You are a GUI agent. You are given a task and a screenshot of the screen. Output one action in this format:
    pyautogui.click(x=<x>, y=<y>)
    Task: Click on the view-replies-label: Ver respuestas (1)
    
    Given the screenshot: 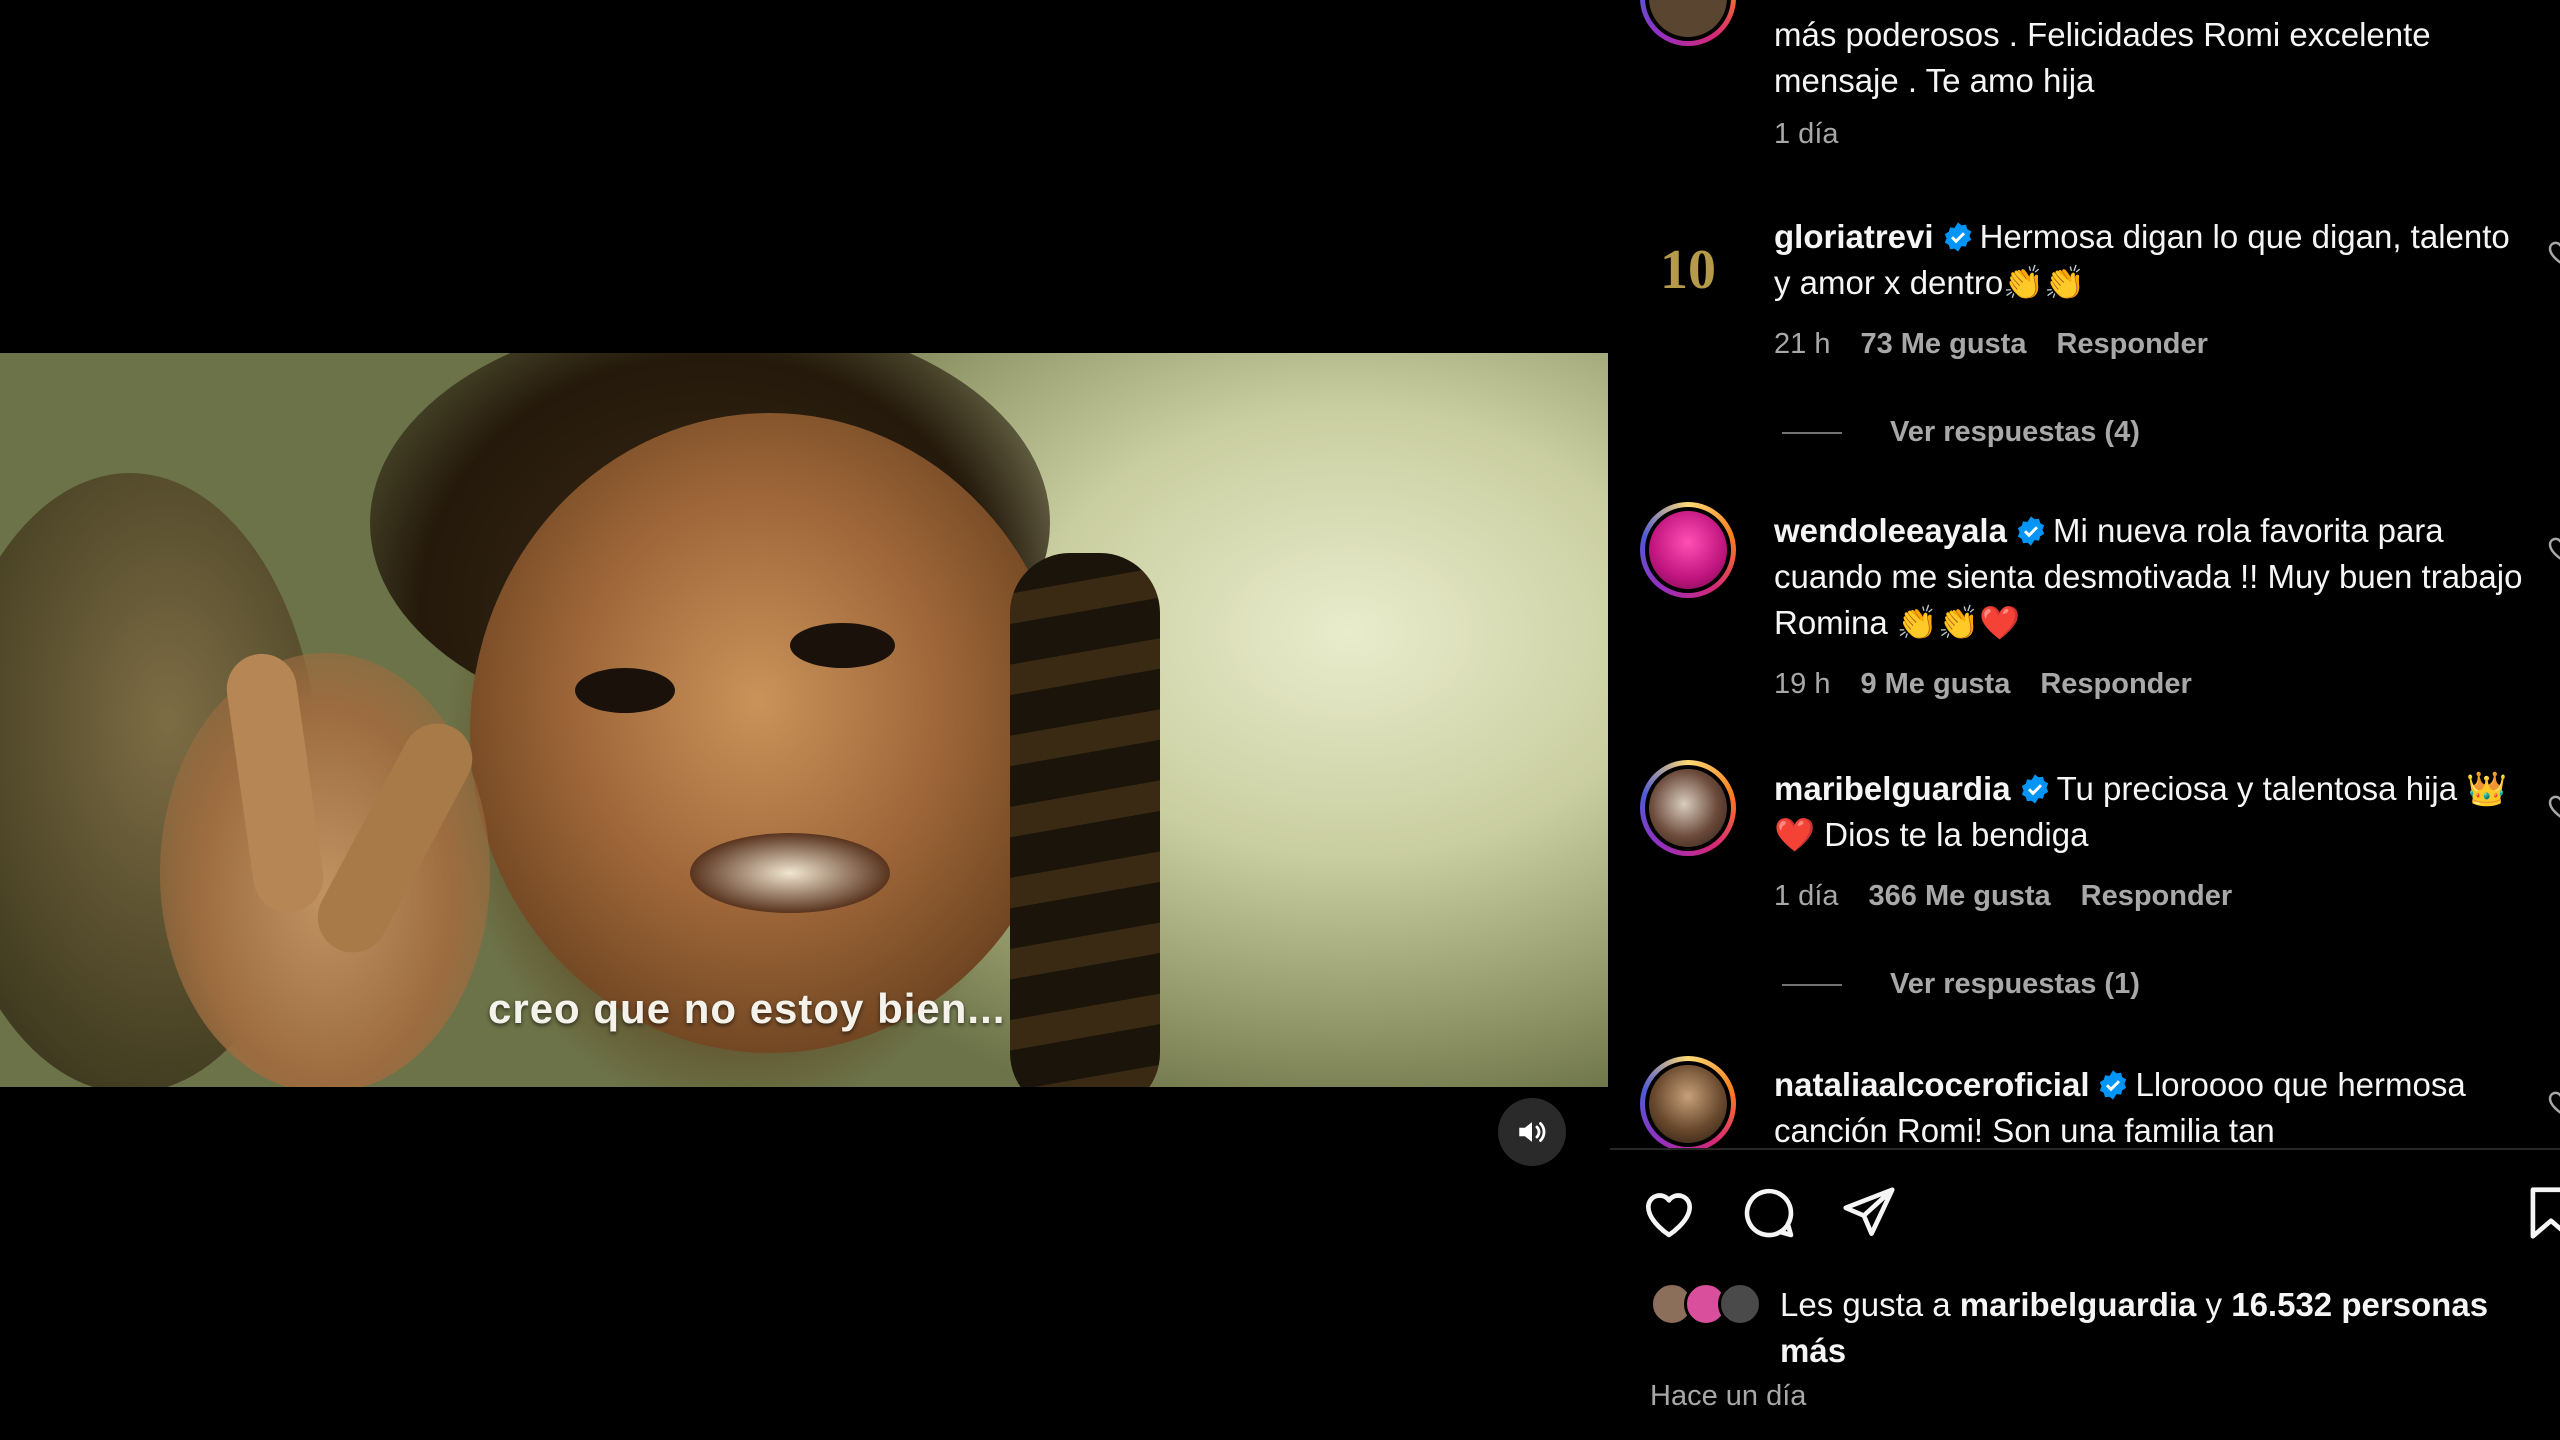 What is the action you would take?
    pyautogui.click(x=2015, y=984)
    